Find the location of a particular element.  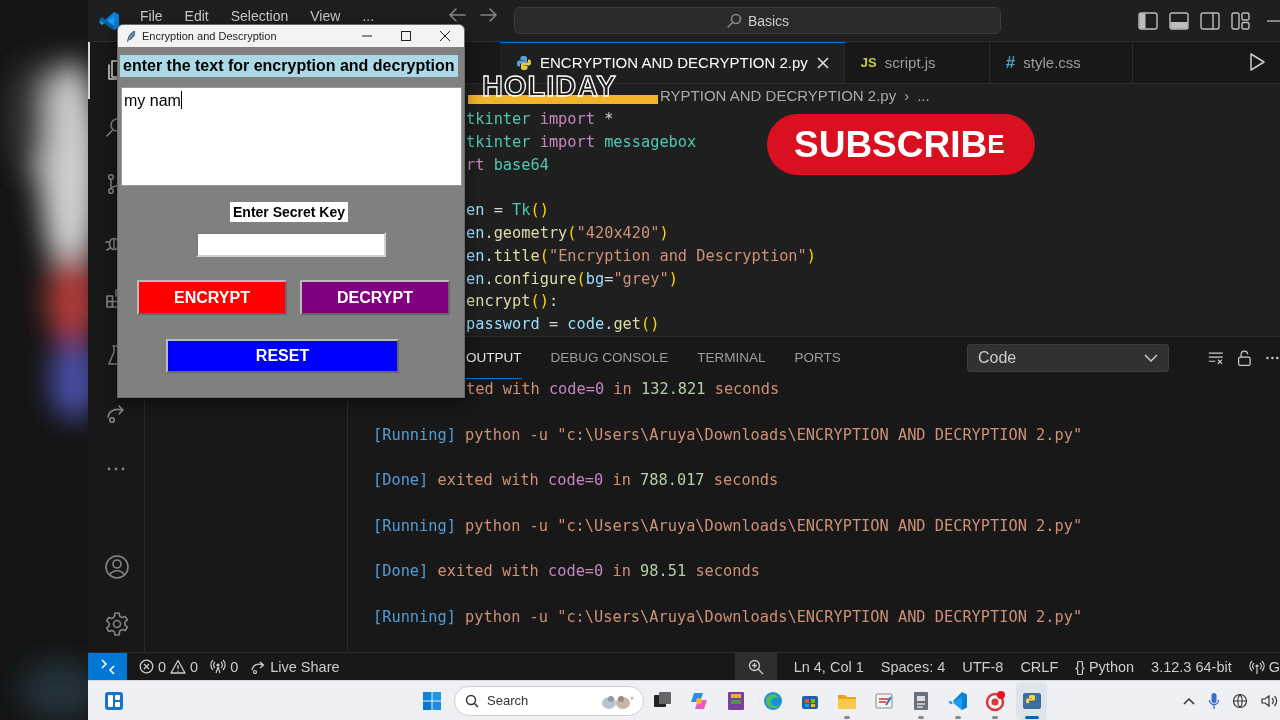

code-line: en.configure(bg="grey") is located at coordinates (572, 279).